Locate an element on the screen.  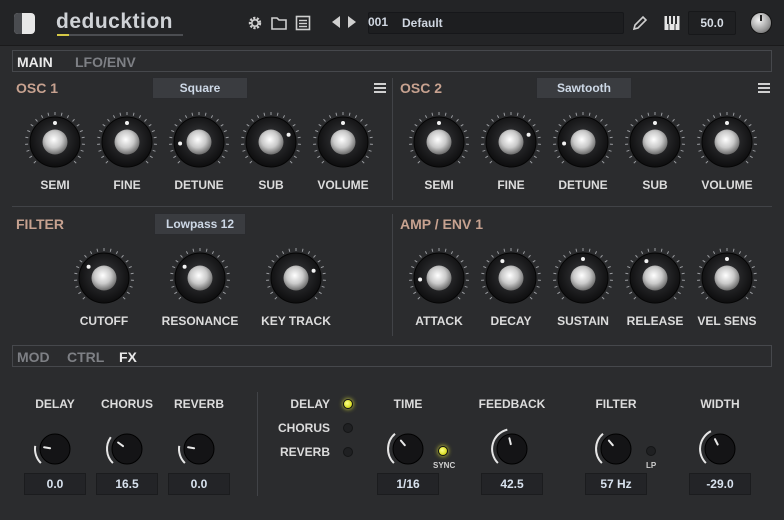
fx-mix-delay-knob is located at coordinates (55, 449).